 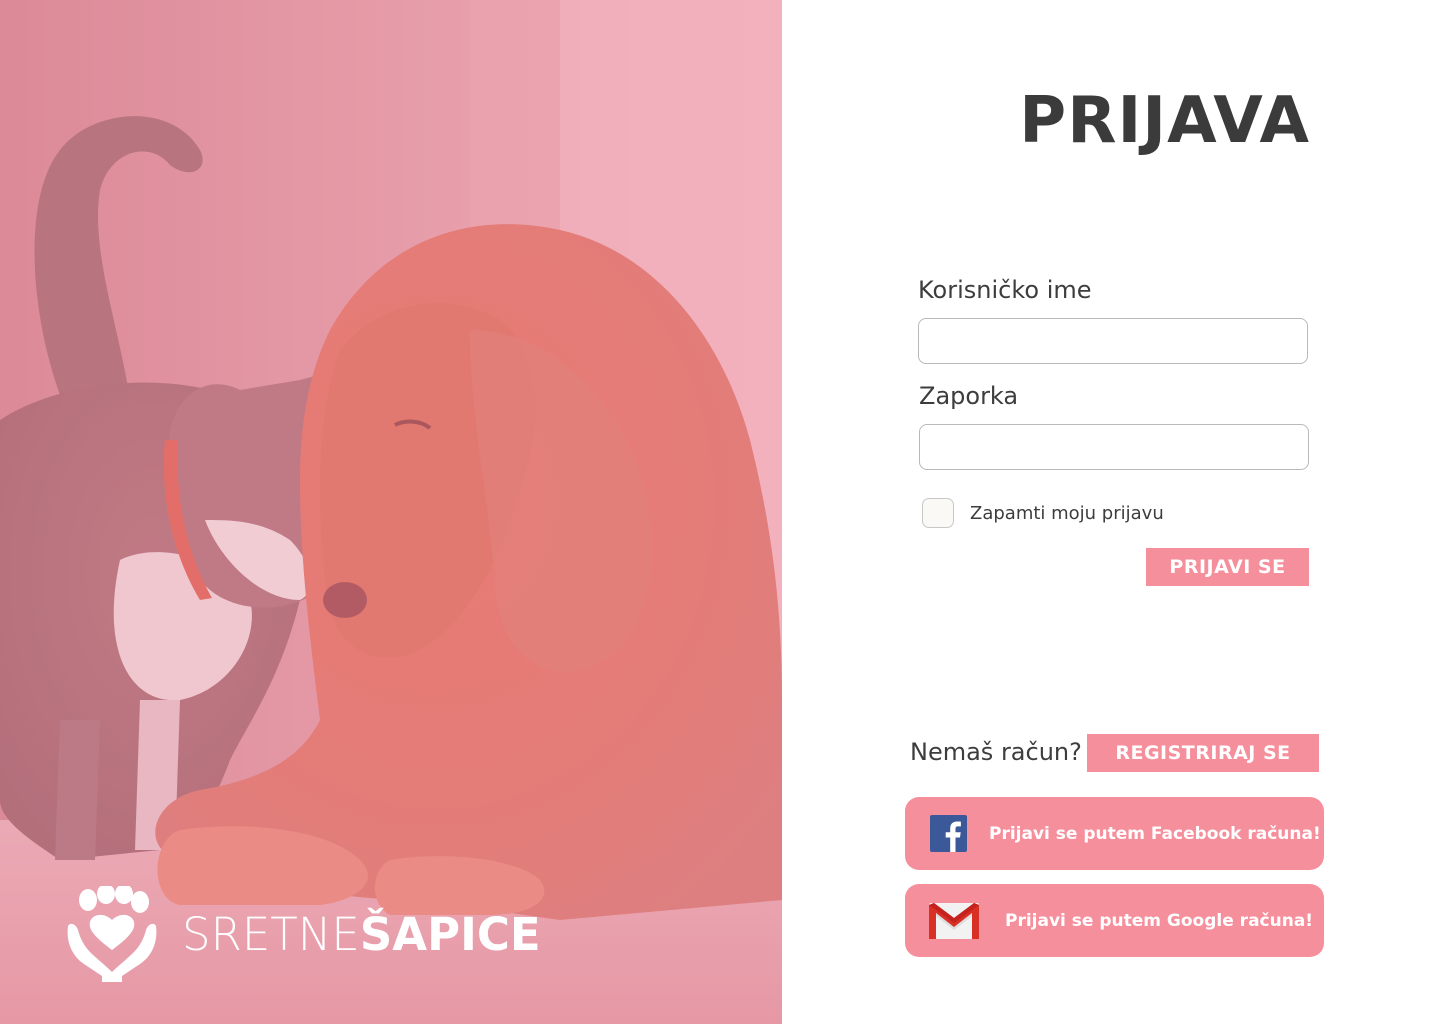 I want to click on username-label: Korisničko ime, so click(x=1005, y=290).